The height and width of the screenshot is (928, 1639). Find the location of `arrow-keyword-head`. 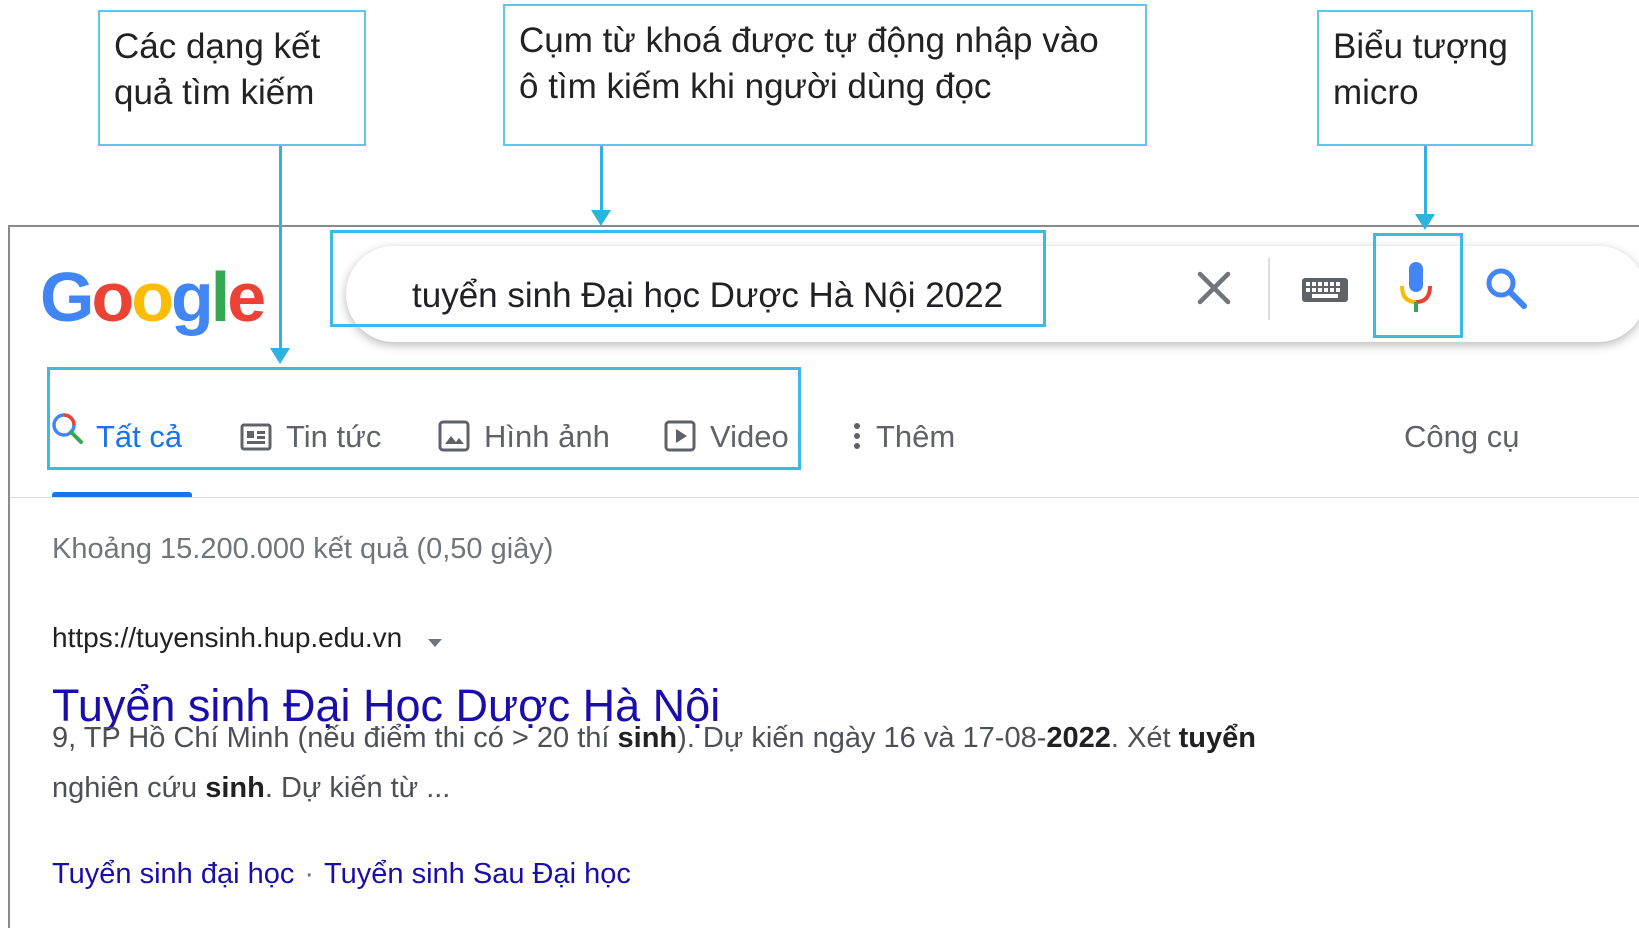

arrow-keyword-head is located at coordinates (601, 218).